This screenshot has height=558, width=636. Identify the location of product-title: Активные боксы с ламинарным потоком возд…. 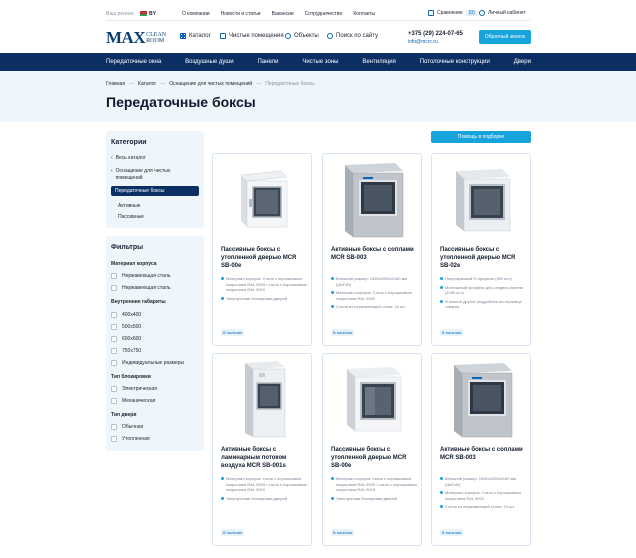
(264, 458).